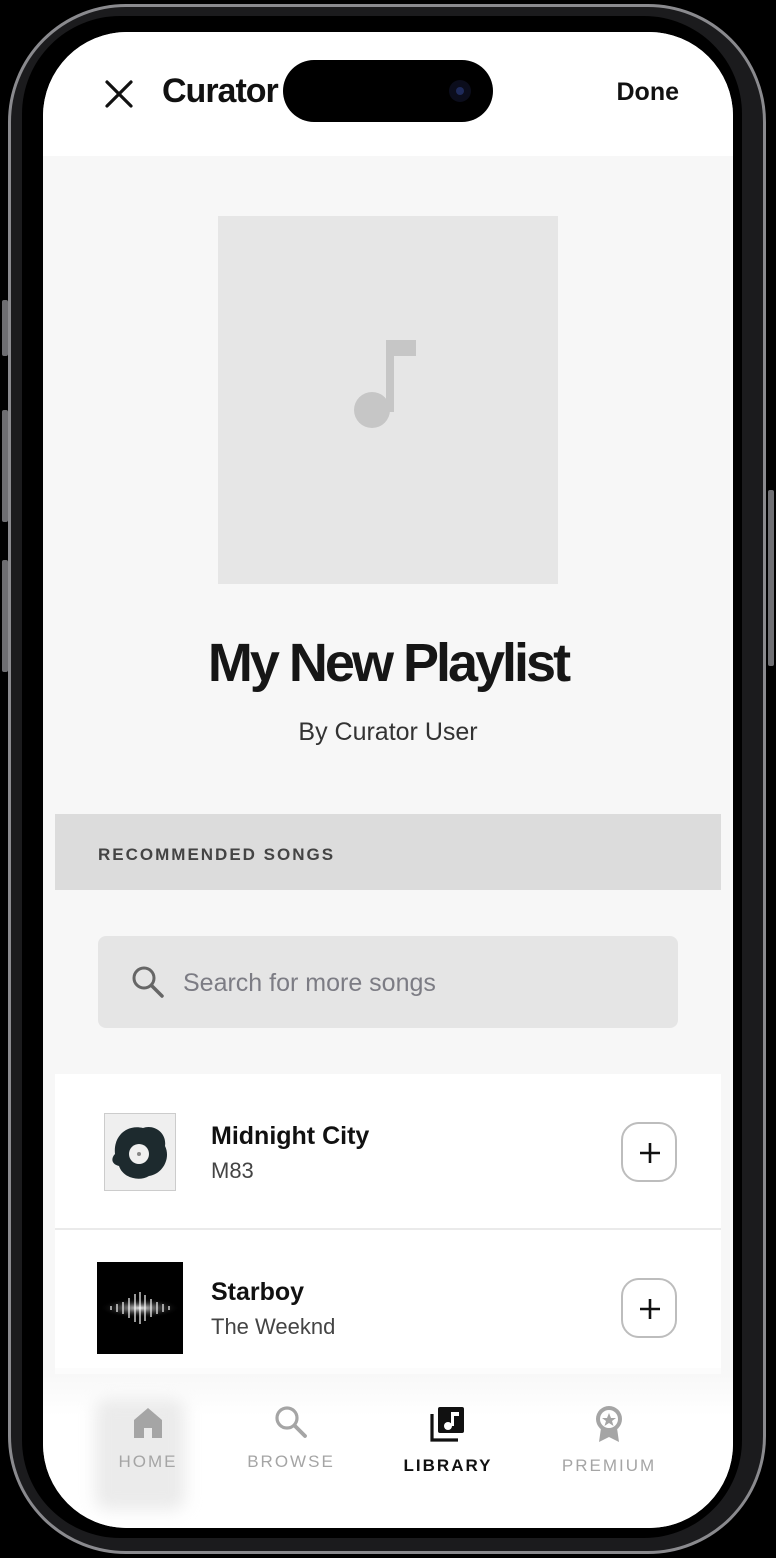 The width and height of the screenshot is (776, 1558). Describe the element at coordinates (148, 1461) in the screenshot. I see `tab-label: HOME` at that location.